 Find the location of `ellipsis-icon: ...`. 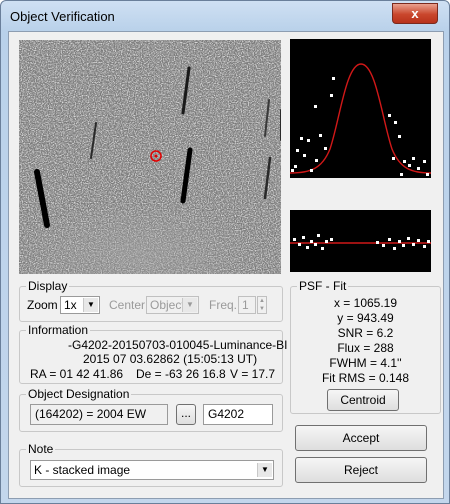

ellipsis-icon: ... is located at coordinates (185, 413).